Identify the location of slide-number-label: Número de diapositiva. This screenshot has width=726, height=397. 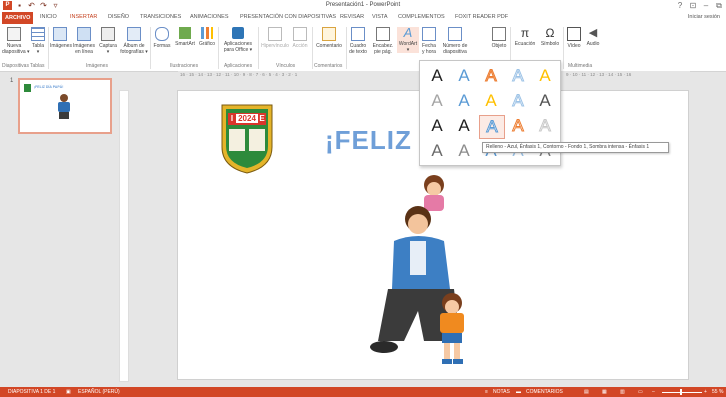
(455, 49).